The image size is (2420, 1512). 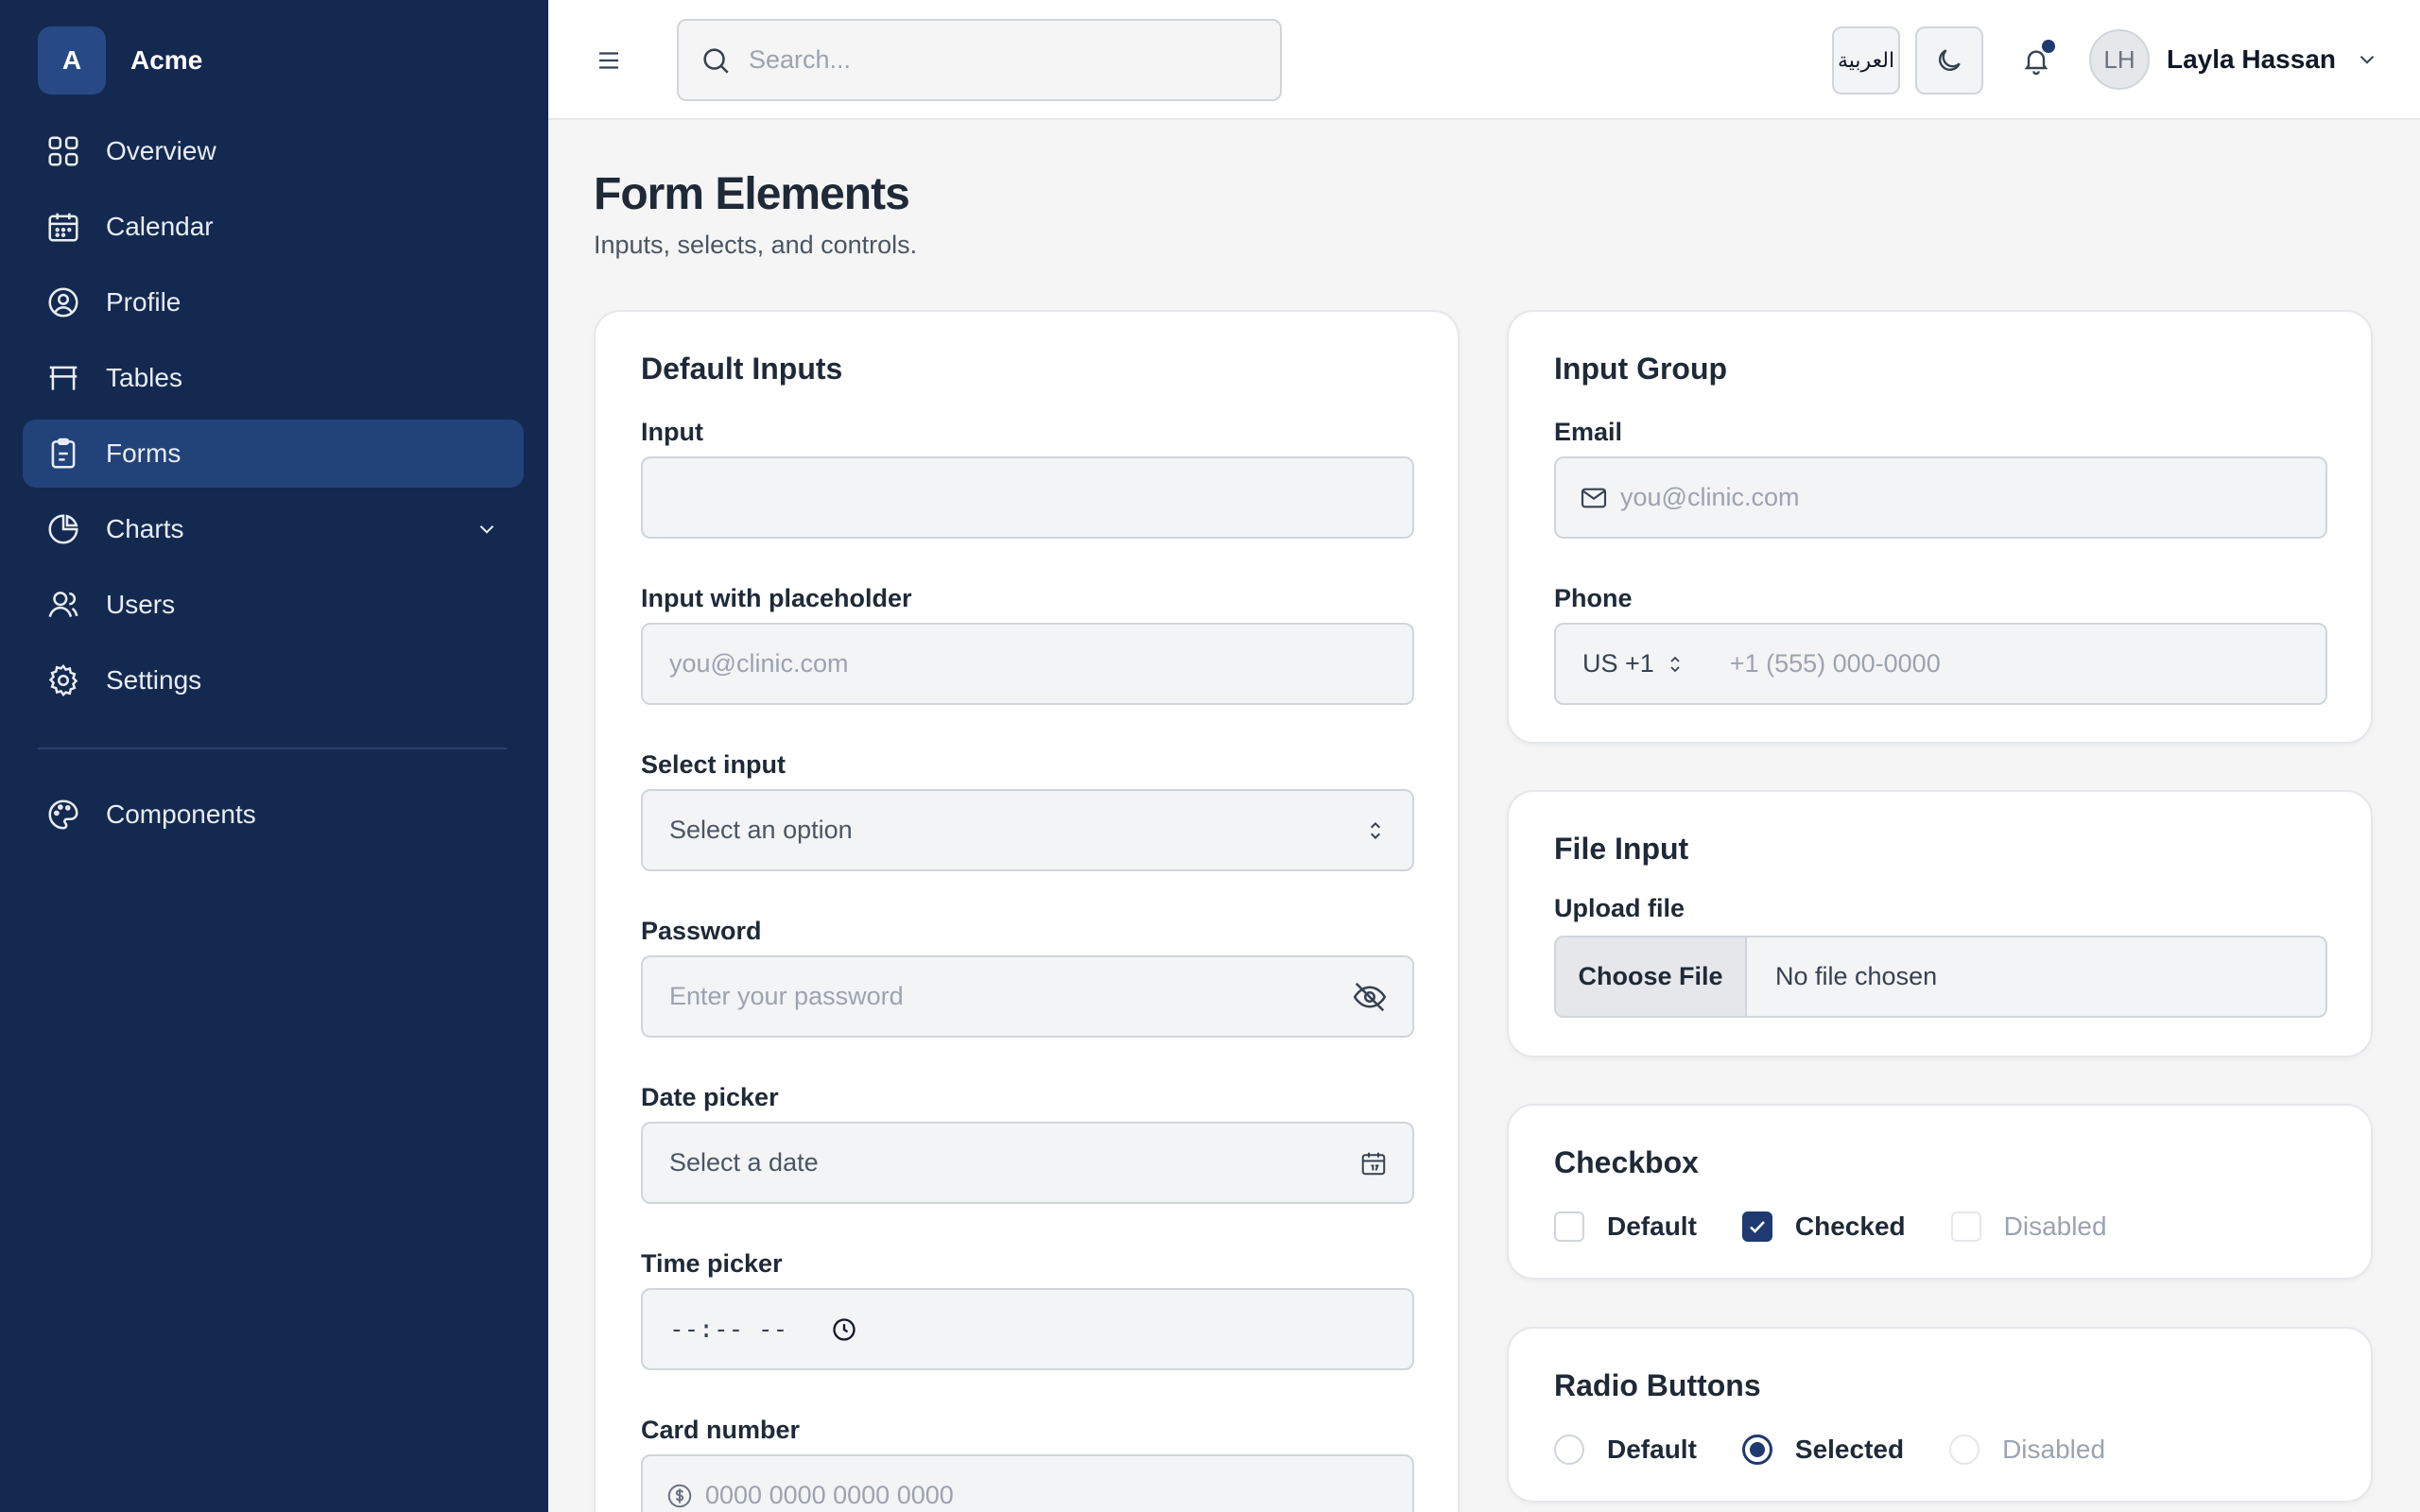 I want to click on password-placeholder: Enter your password, so click(x=786, y=996).